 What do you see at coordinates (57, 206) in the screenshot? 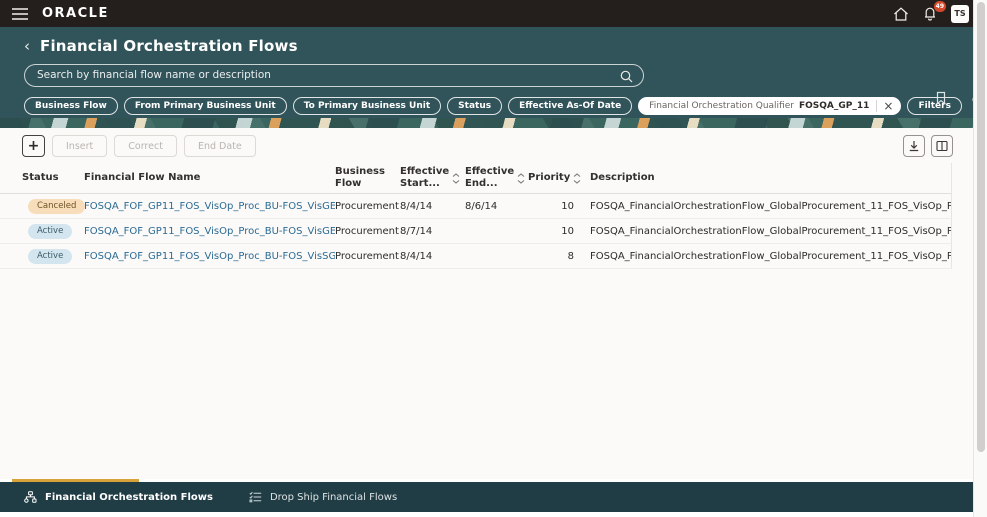
I see `status-badge: Canceled` at bounding box center [57, 206].